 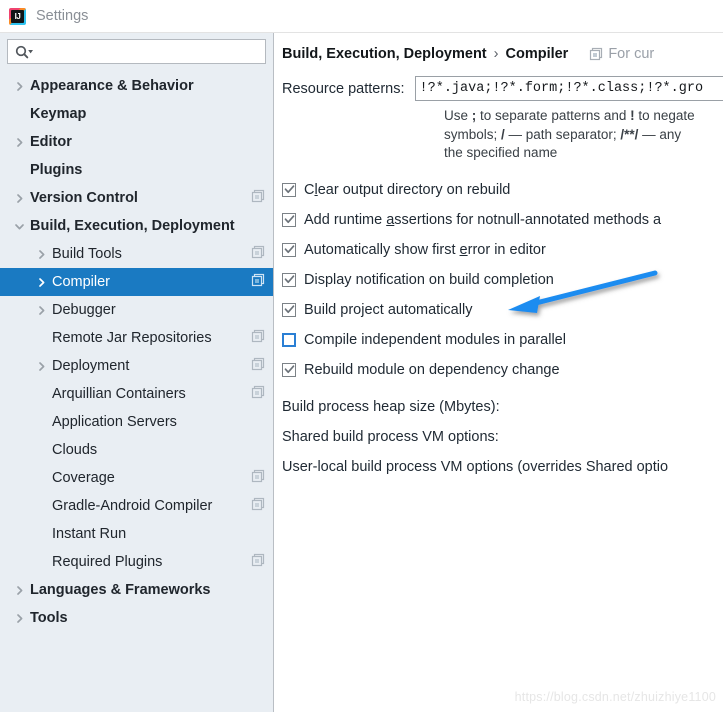 I want to click on project-scope-note: For cur, so click(x=621, y=54).